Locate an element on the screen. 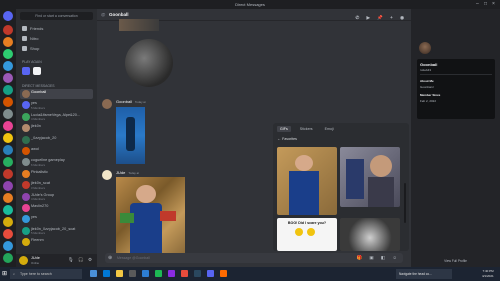  emoji-icon: ☺ is located at coordinates (396, 257).